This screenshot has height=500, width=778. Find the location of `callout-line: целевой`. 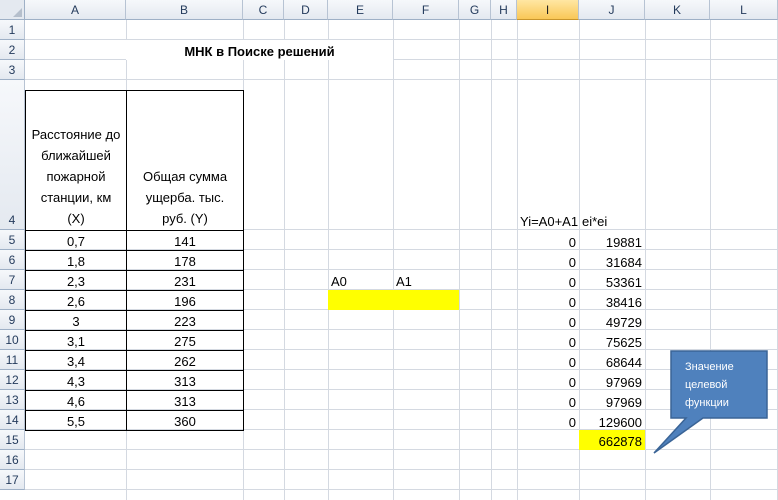

callout-line: целевой is located at coordinates (706, 385).